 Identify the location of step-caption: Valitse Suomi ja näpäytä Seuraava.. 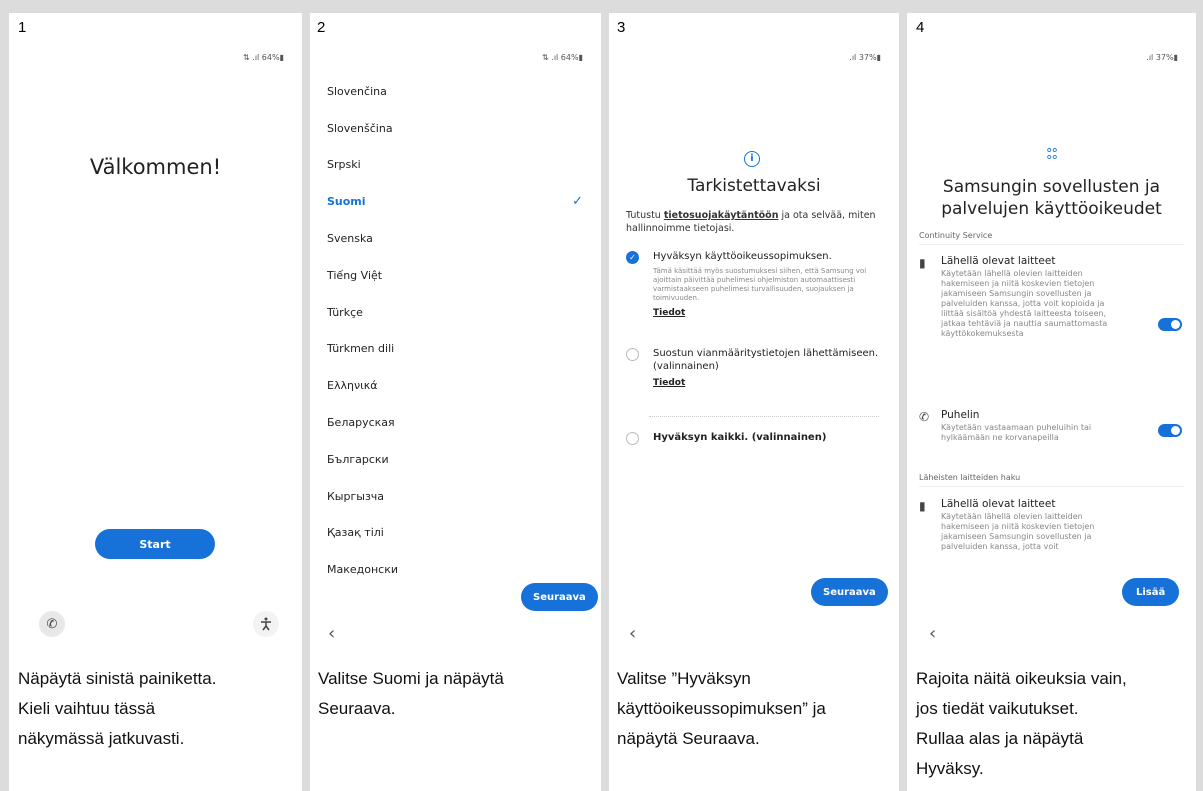
(411, 693).